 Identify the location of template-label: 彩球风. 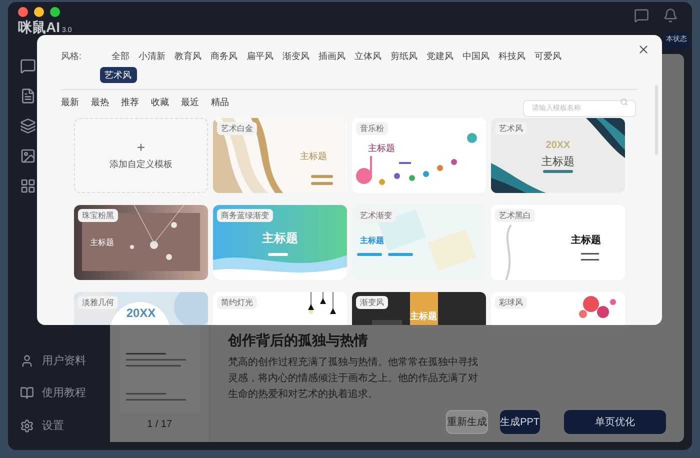
(511, 302).